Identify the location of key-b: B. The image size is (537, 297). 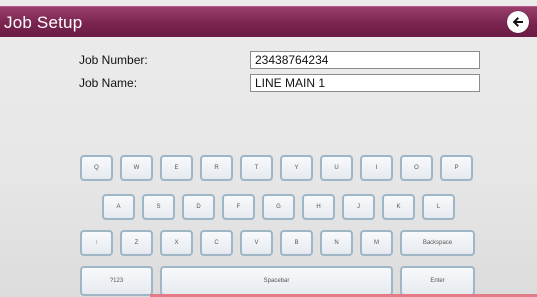
(296, 243).